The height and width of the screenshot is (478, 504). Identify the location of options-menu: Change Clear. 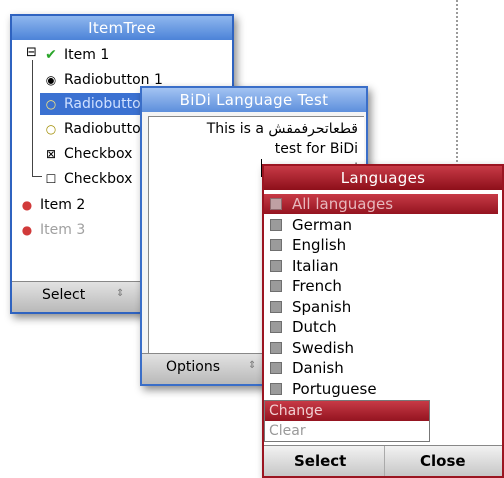
(347, 421).